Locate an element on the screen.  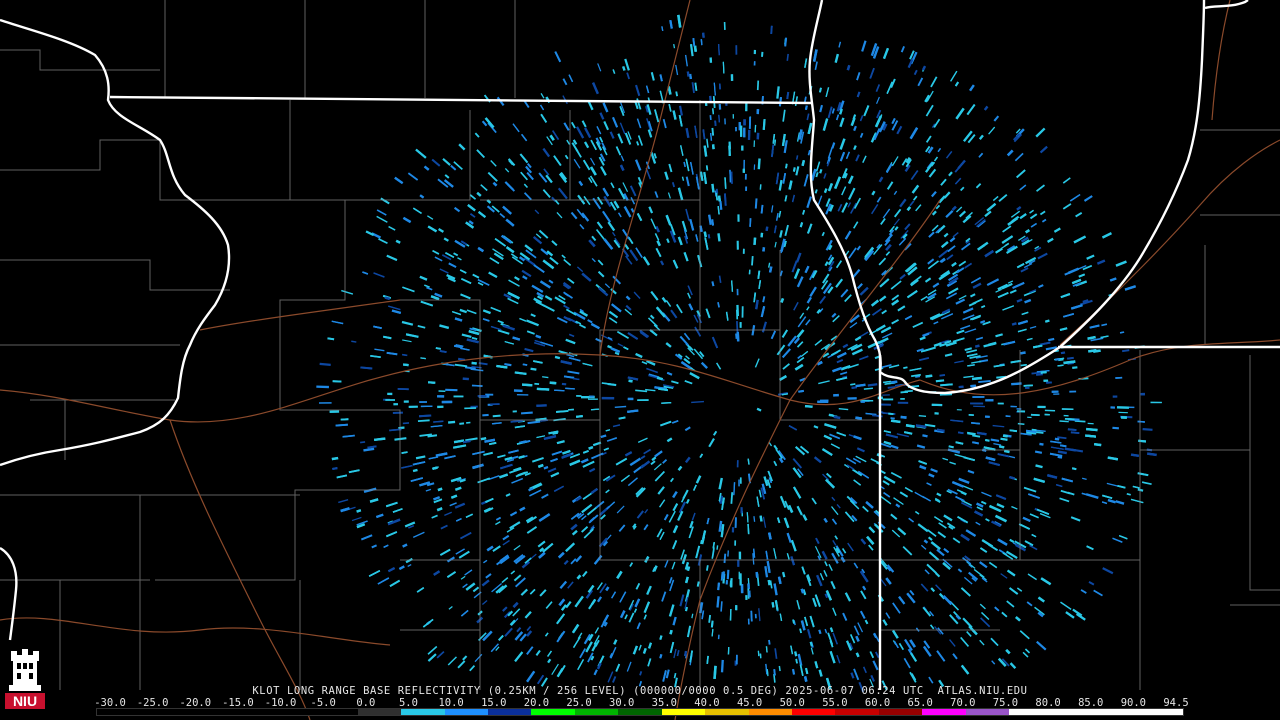
niu-logo: NIU is located at coordinates (25, 679).